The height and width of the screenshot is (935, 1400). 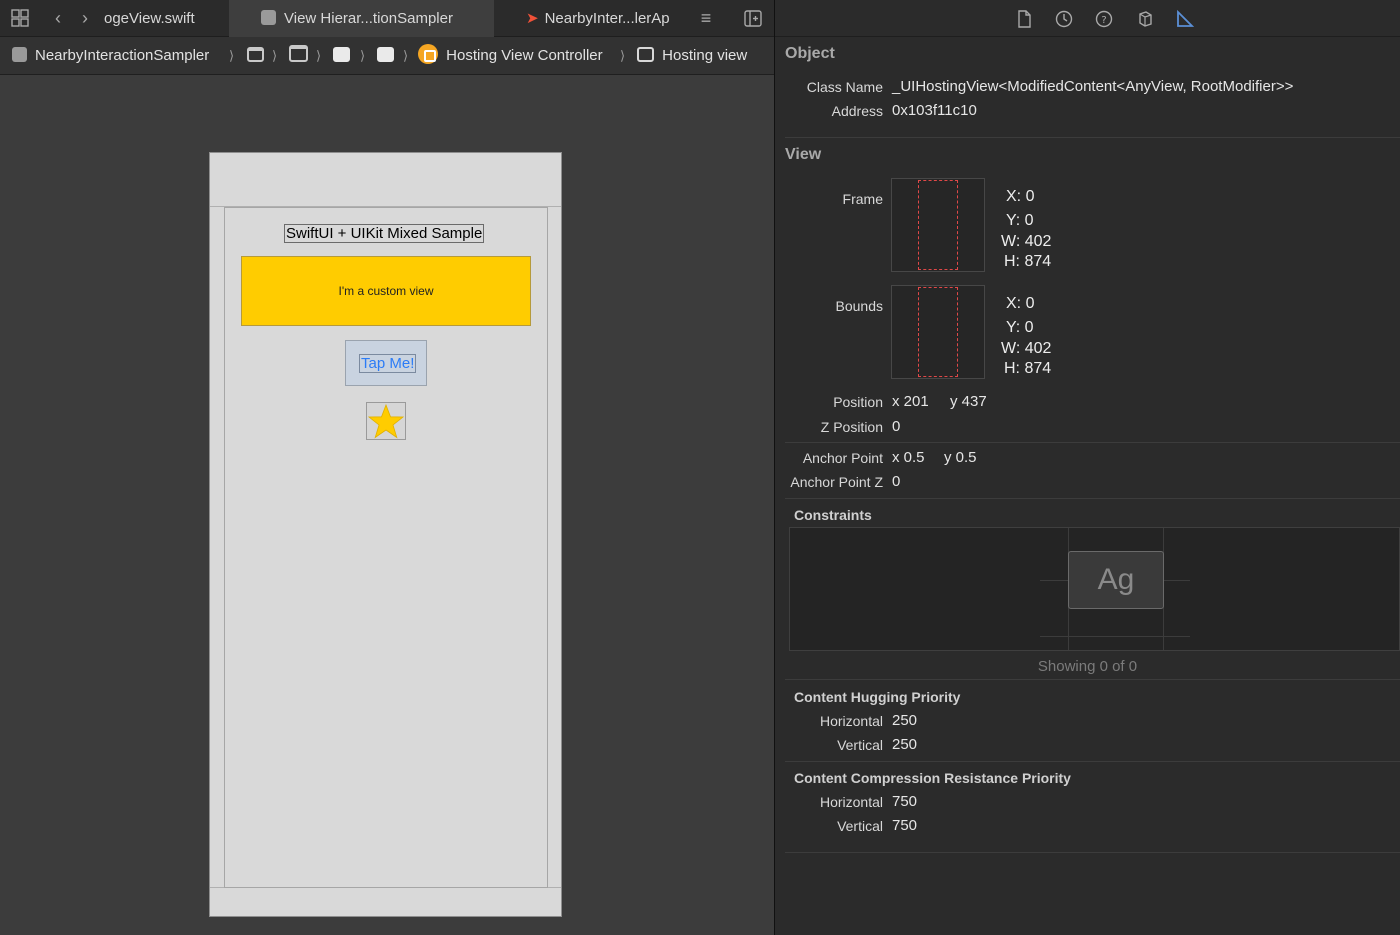 What do you see at coordinates (803, 154) in the screenshot?
I see `view-section-title: View` at bounding box center [803, 154].